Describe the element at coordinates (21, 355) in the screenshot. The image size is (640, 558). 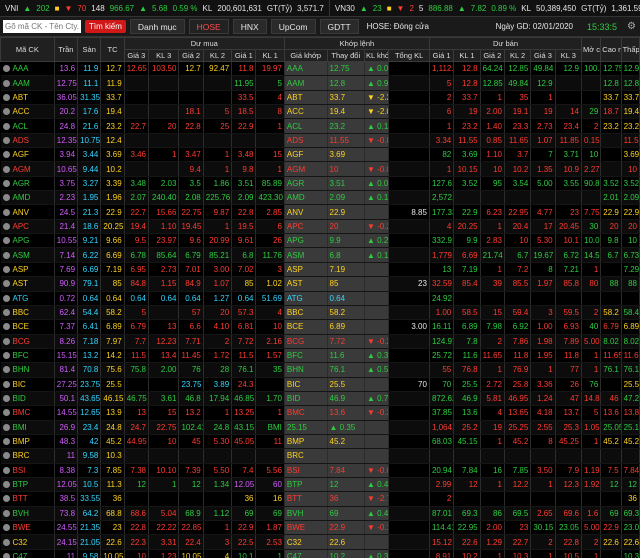
I see `symbol-label: BFC` at that location.